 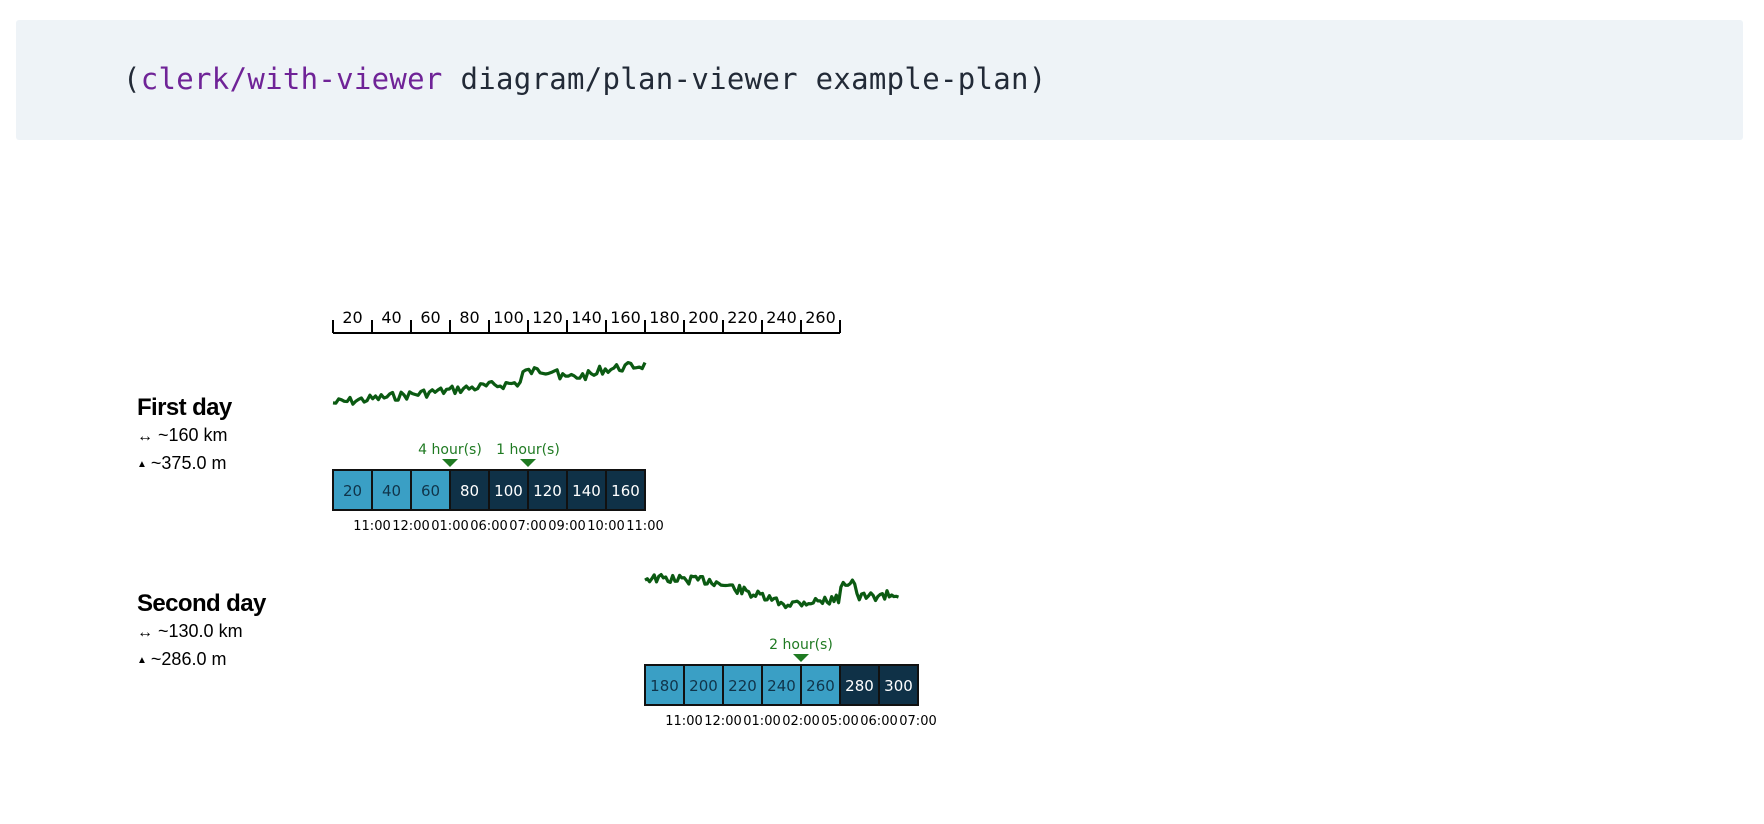 I want to click on stop-duration-label: 2 hour(s), so click(x=801, y=645).